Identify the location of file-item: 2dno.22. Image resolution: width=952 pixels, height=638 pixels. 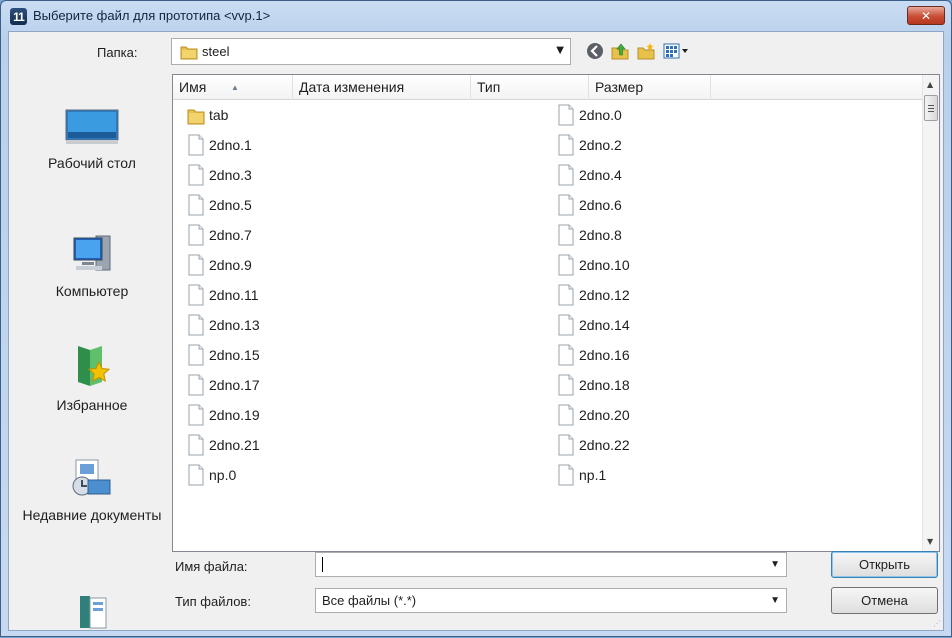
(593, 445).